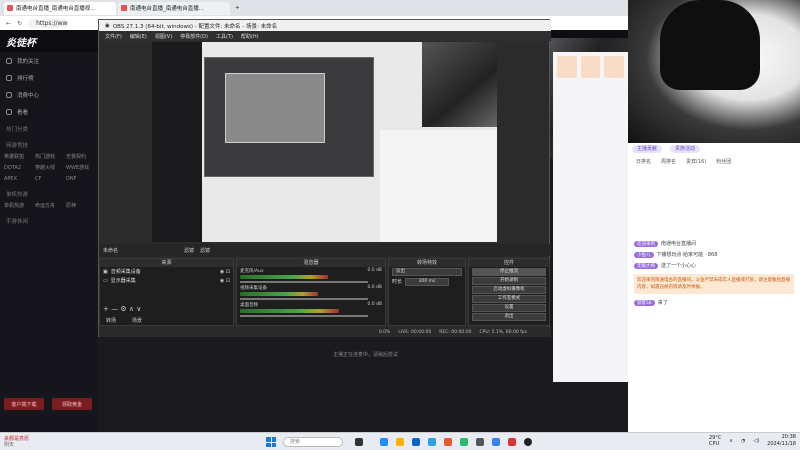  I want to click on cpu-temp: 29°C CPU, so click(715, 441).